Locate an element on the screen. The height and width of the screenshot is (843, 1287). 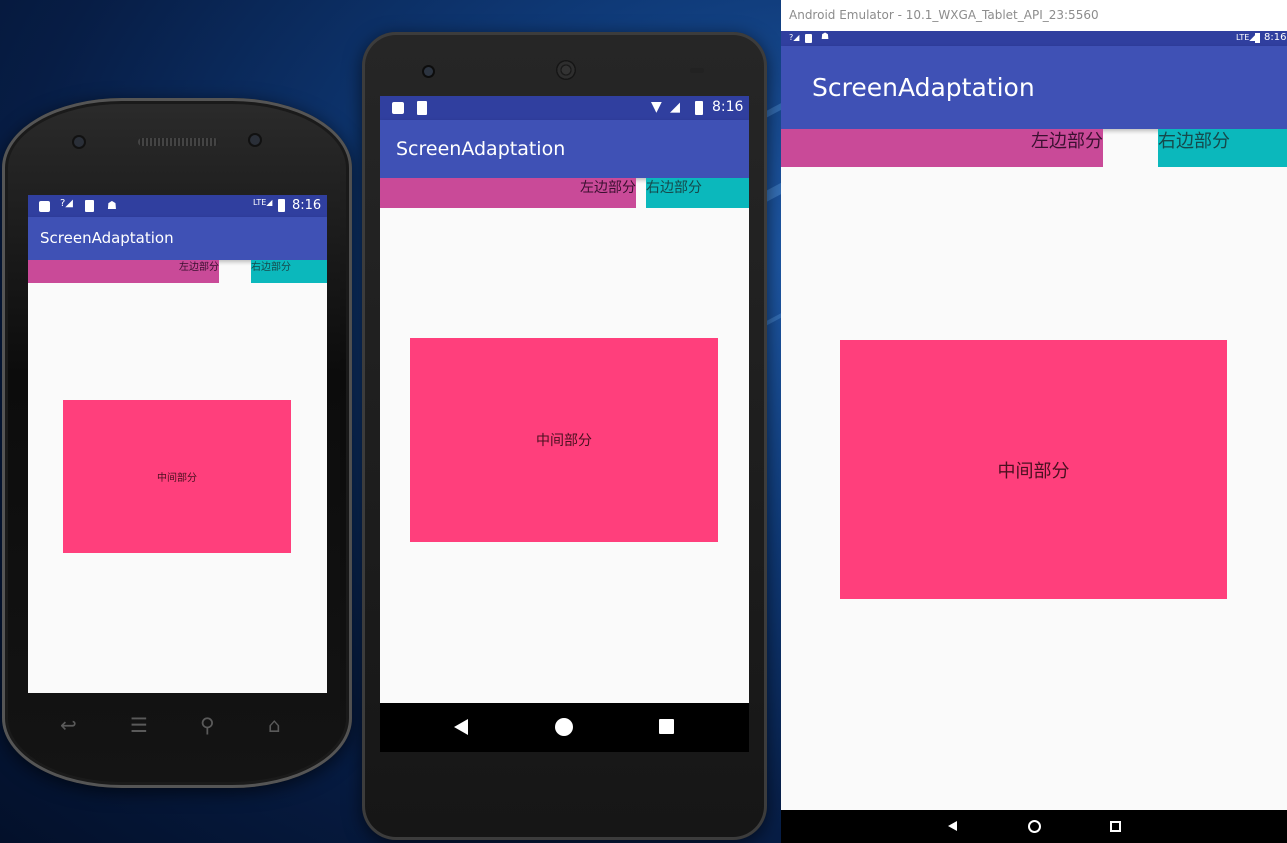
phone1-app-bar: ScreenAdaptation is located at coordinates (177, 238).